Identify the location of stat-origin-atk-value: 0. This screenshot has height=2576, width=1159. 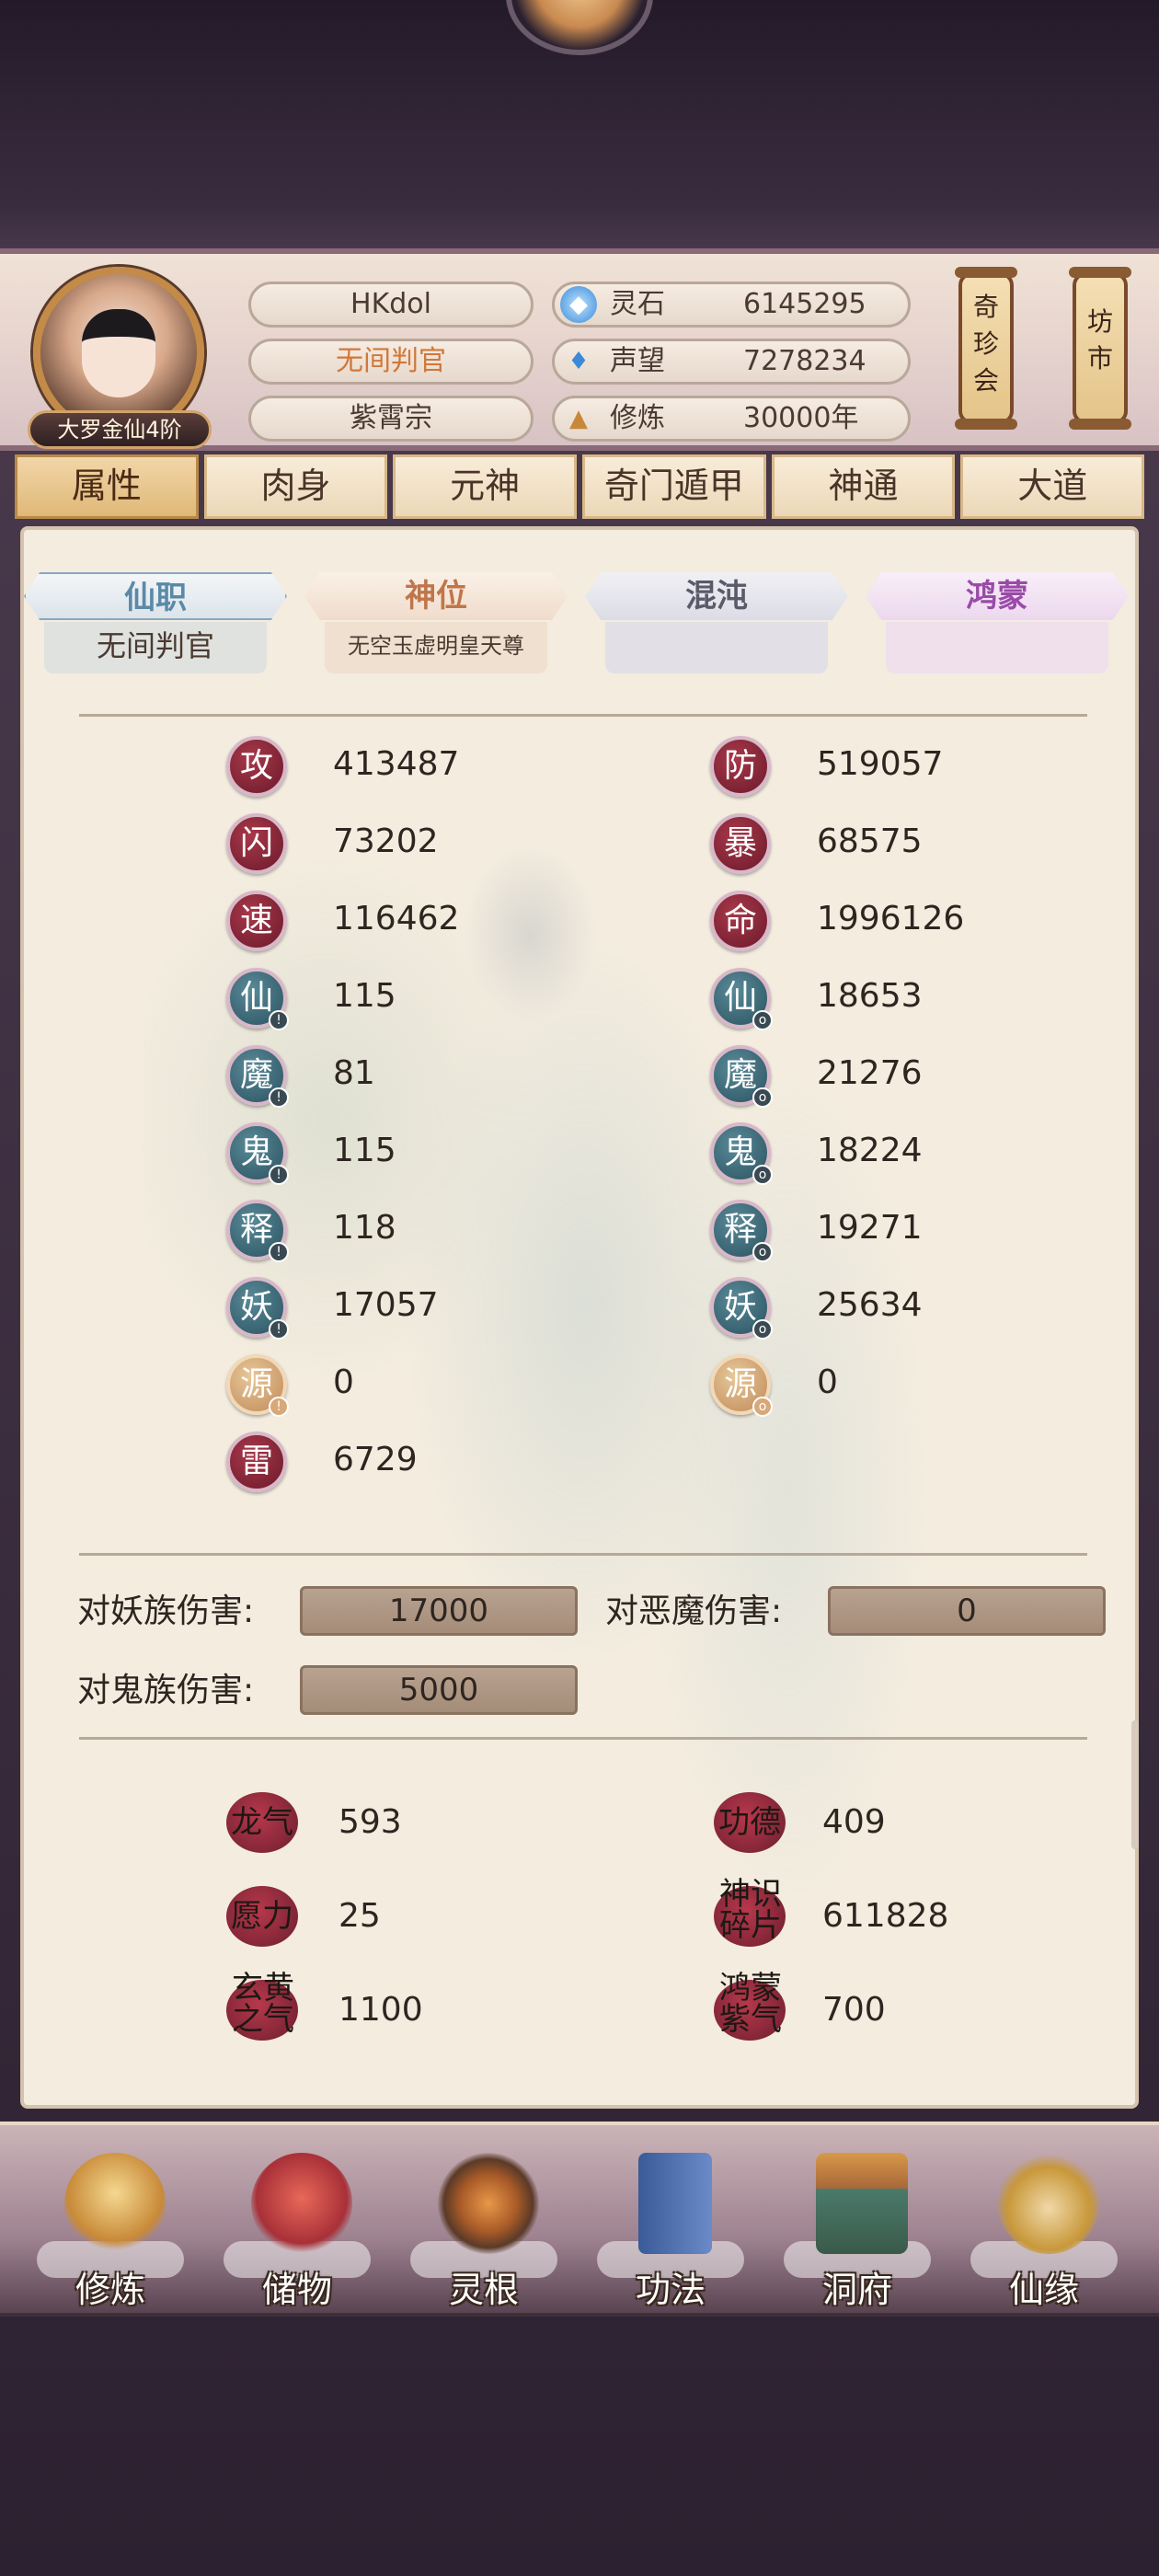
(343, 1382).